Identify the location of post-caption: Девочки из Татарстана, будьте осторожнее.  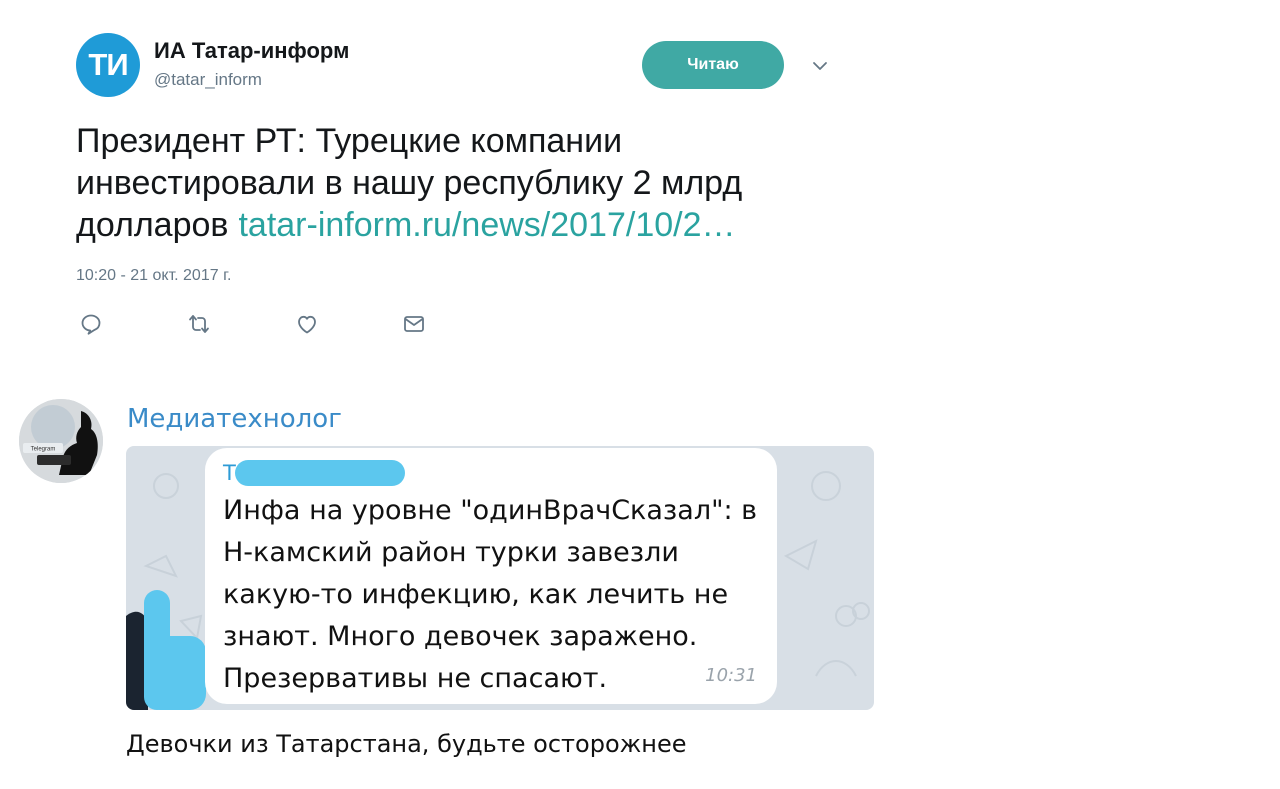
(406, 744).